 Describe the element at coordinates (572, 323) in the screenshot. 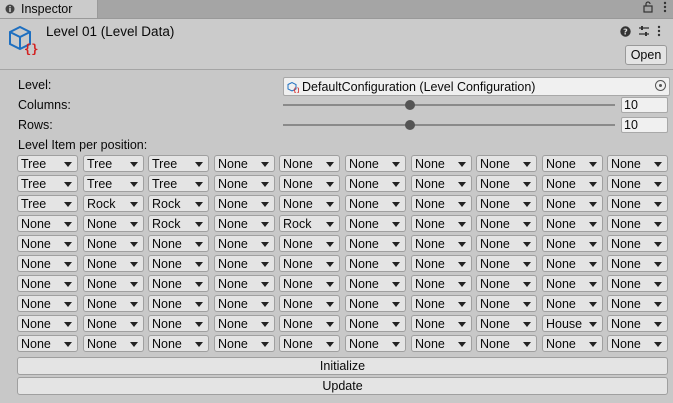

I see `level-item-dropdown: House` at that location.